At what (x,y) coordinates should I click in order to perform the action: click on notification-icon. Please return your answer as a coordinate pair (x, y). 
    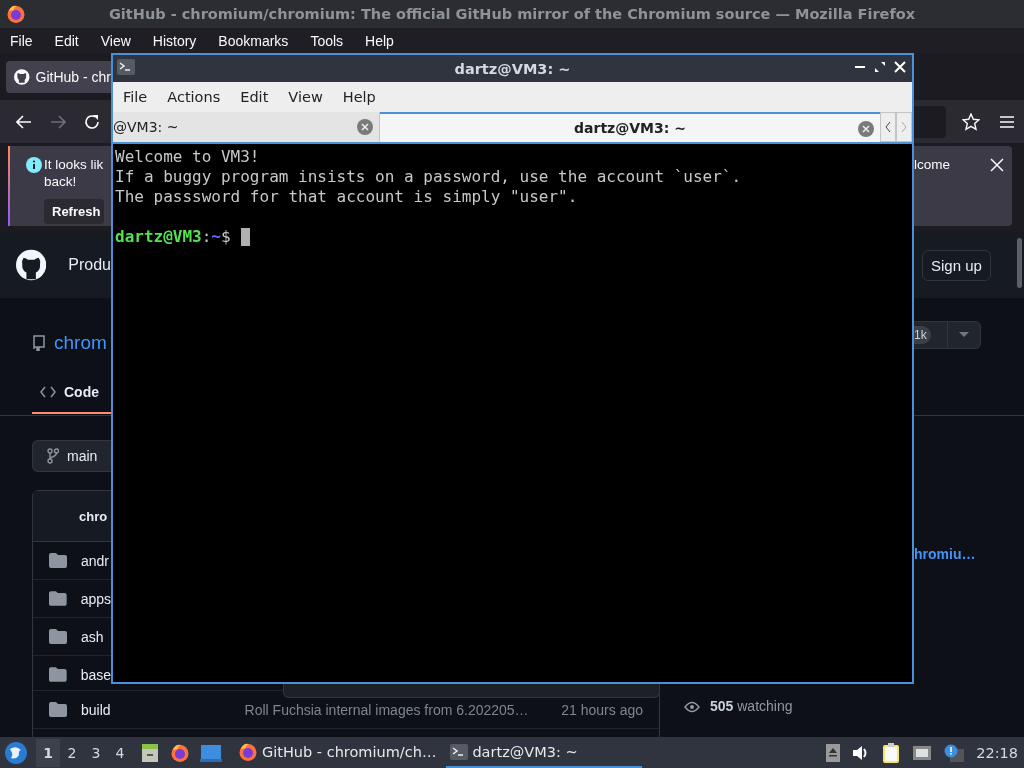
    Looking at the image, I should click on (954, 752).